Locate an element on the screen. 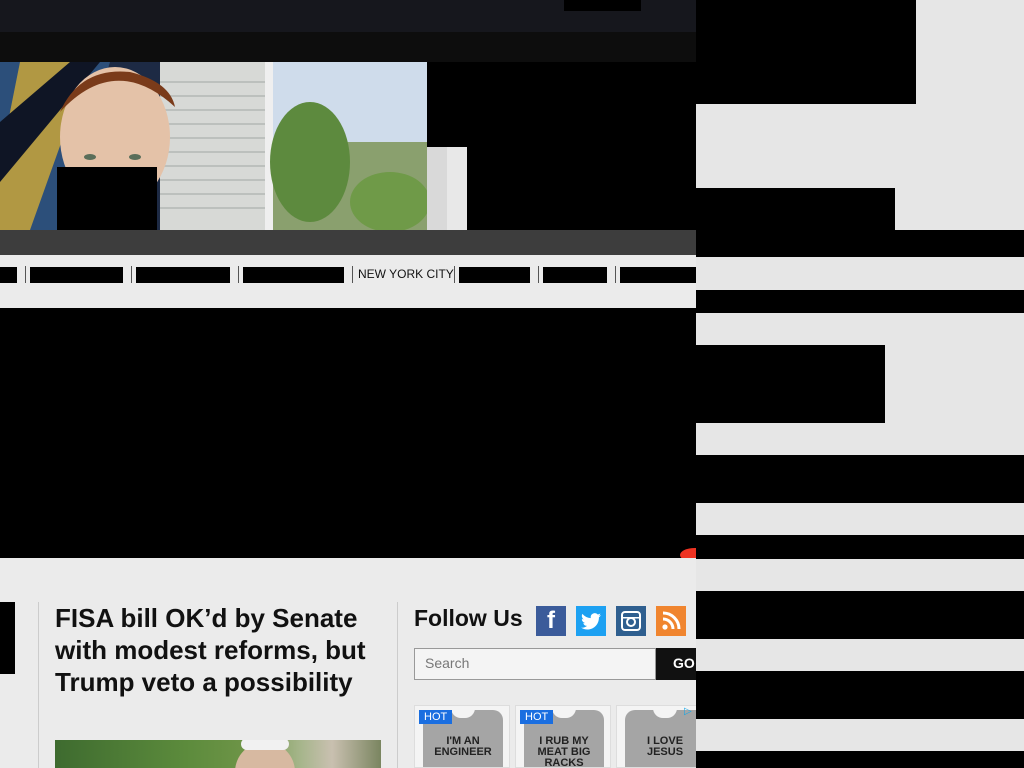  section-nav: NEW YORK CITY is located at coordinates (348, 281).